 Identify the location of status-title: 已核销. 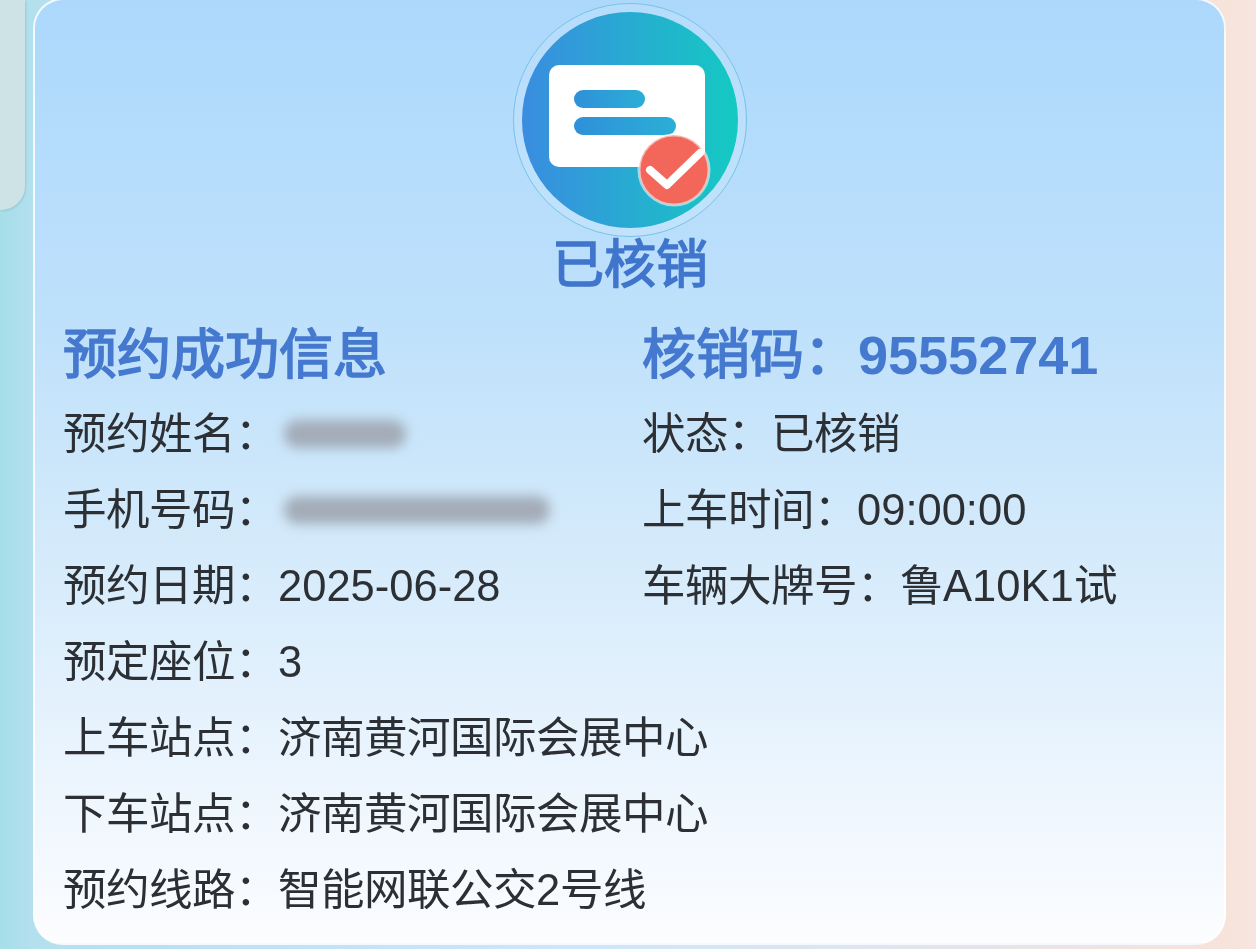
(629, 265).